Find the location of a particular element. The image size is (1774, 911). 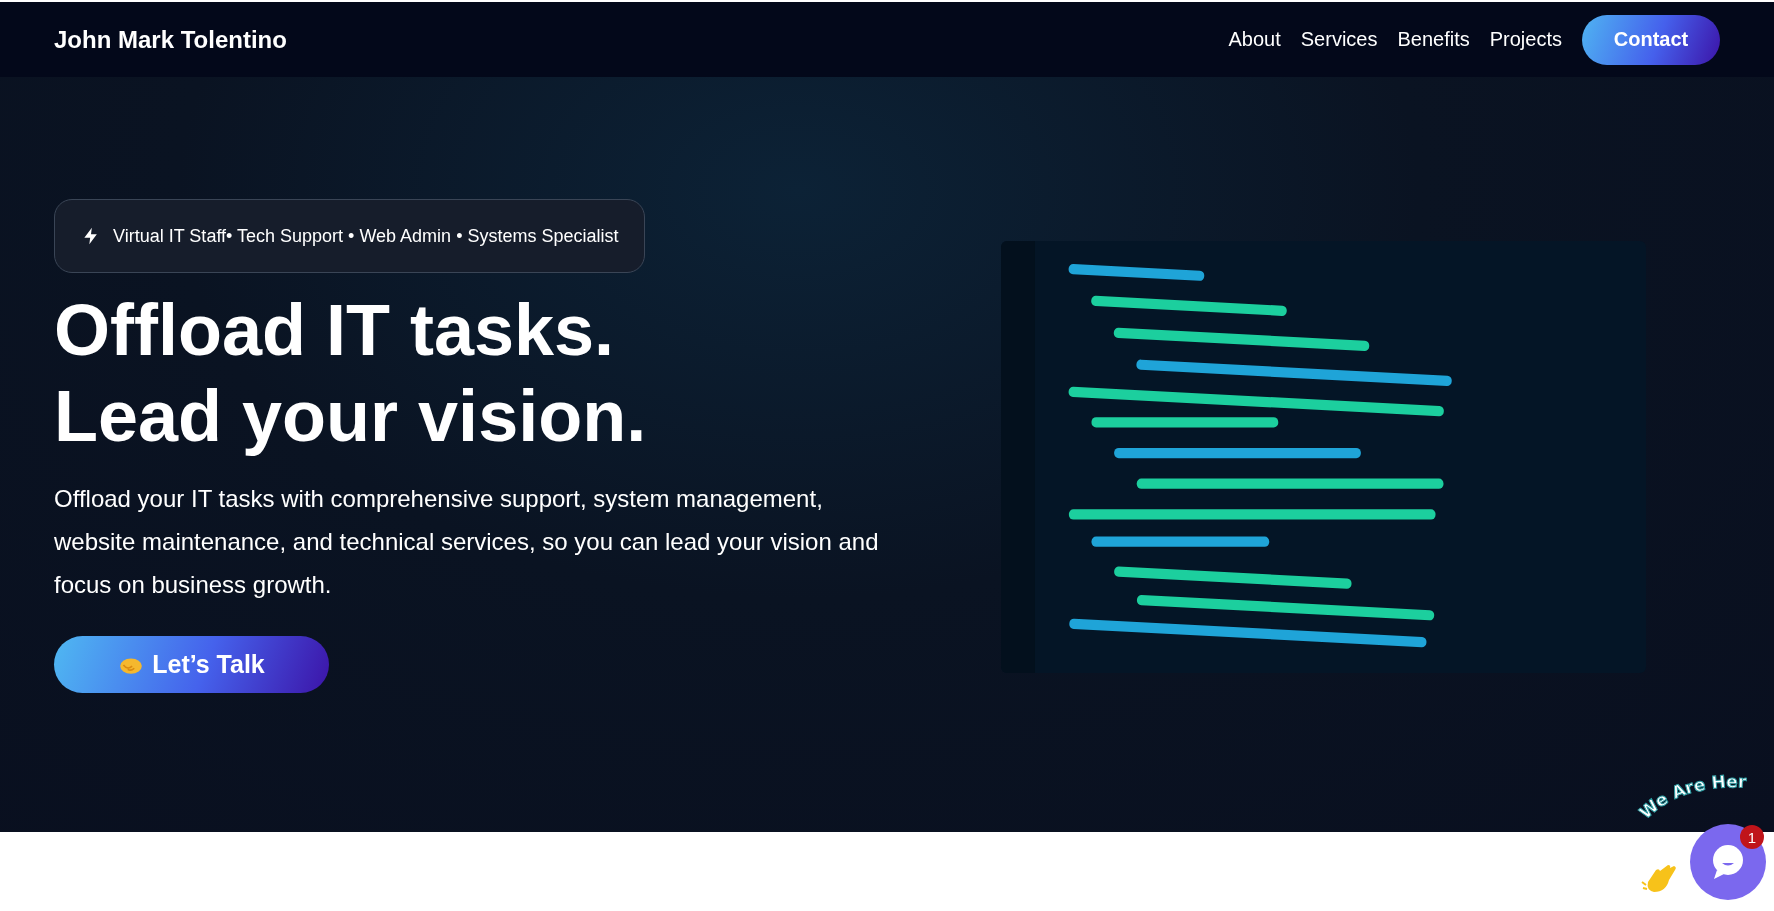

brand-name: John Mark Tolentino is located at coordinates (170, 39).